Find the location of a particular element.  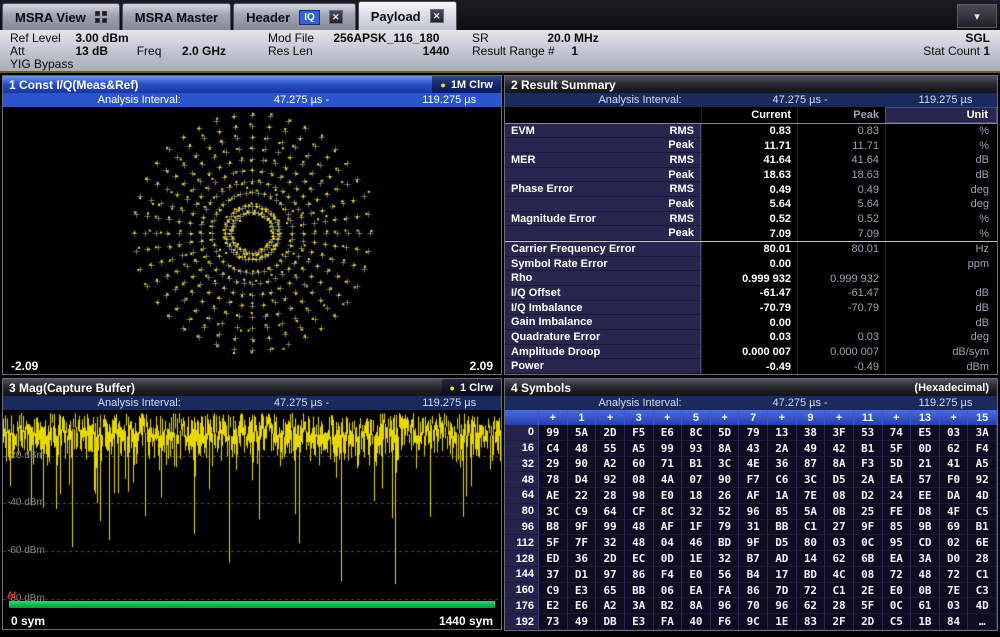

hex-symbol-cell: DB is located at coordinates (610, 622).